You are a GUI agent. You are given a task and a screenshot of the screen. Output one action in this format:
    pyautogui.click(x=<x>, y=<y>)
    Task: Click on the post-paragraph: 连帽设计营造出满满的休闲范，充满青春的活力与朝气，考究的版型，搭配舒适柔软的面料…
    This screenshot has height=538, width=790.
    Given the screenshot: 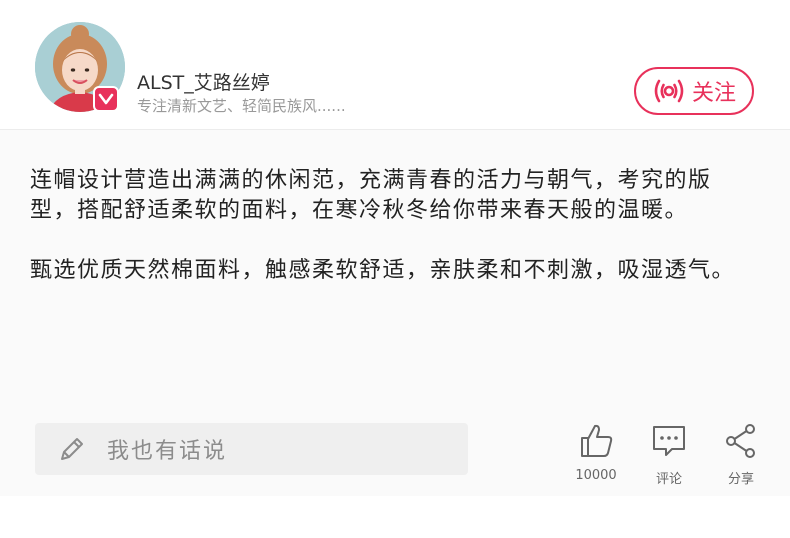 What is the action you would take?
    pyautogui.click(x=371, y=195)
    